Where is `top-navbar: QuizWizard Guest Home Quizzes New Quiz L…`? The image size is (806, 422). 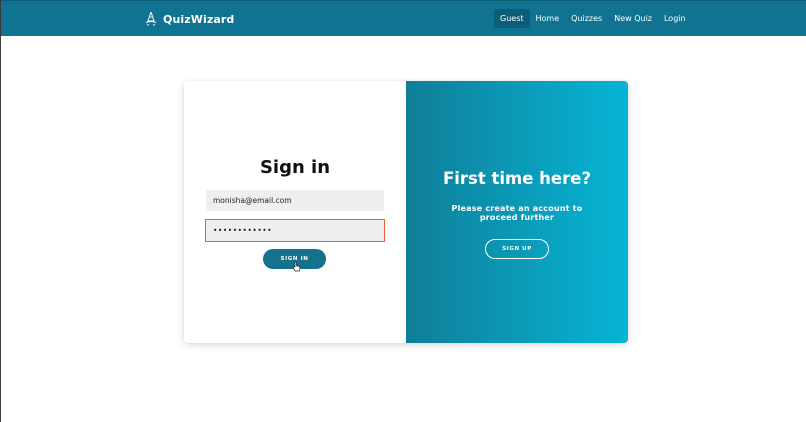
top-navbar: QuizWizard Guest Home Quizzes New Quiz L… is located at coordinates (403, 18).